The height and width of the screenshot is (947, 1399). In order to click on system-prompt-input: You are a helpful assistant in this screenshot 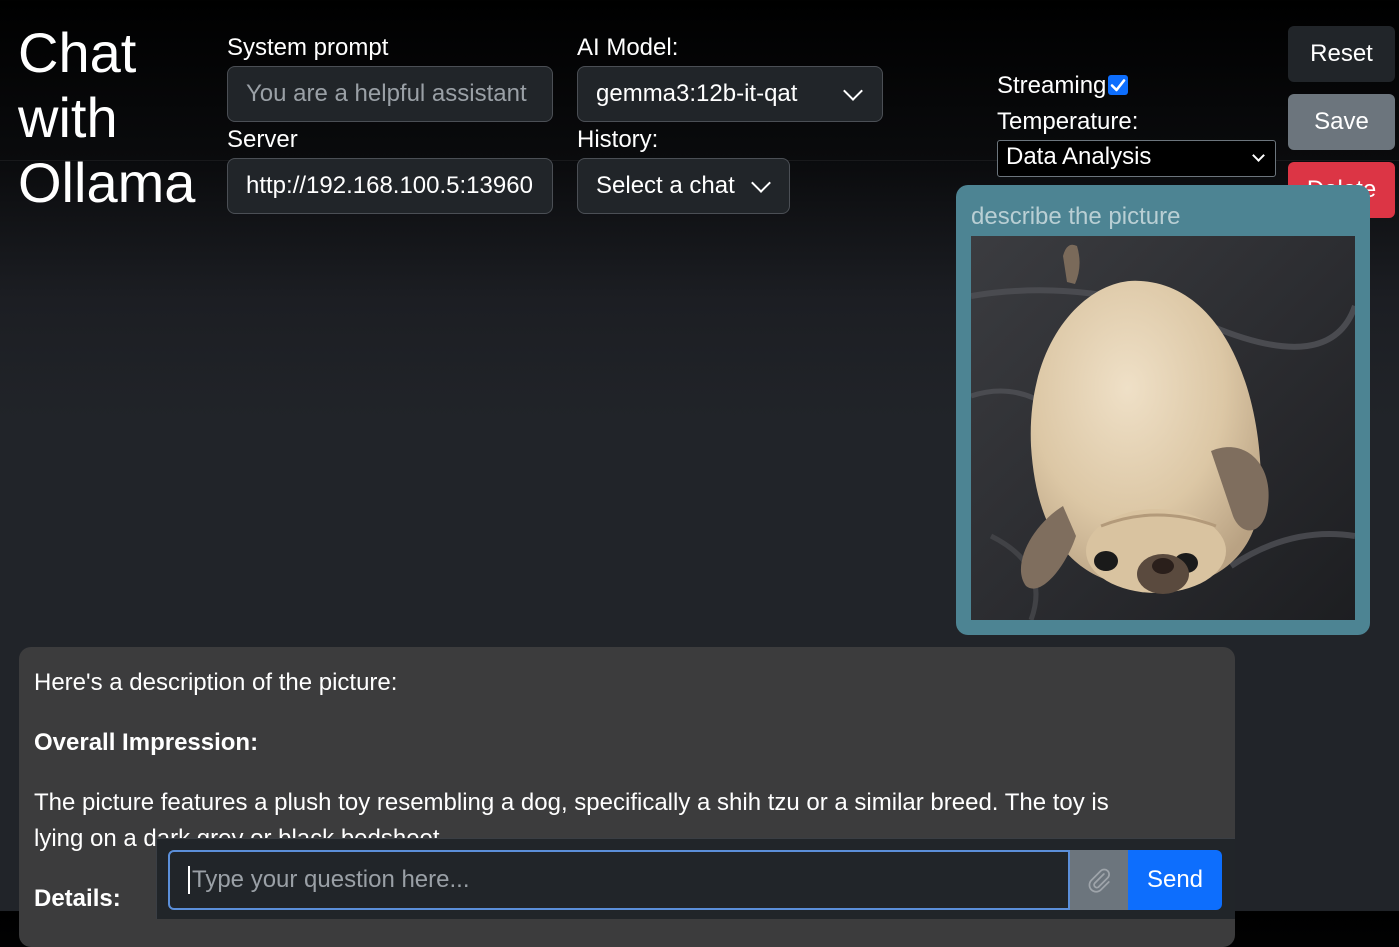, I will do `click(390, 94)`.